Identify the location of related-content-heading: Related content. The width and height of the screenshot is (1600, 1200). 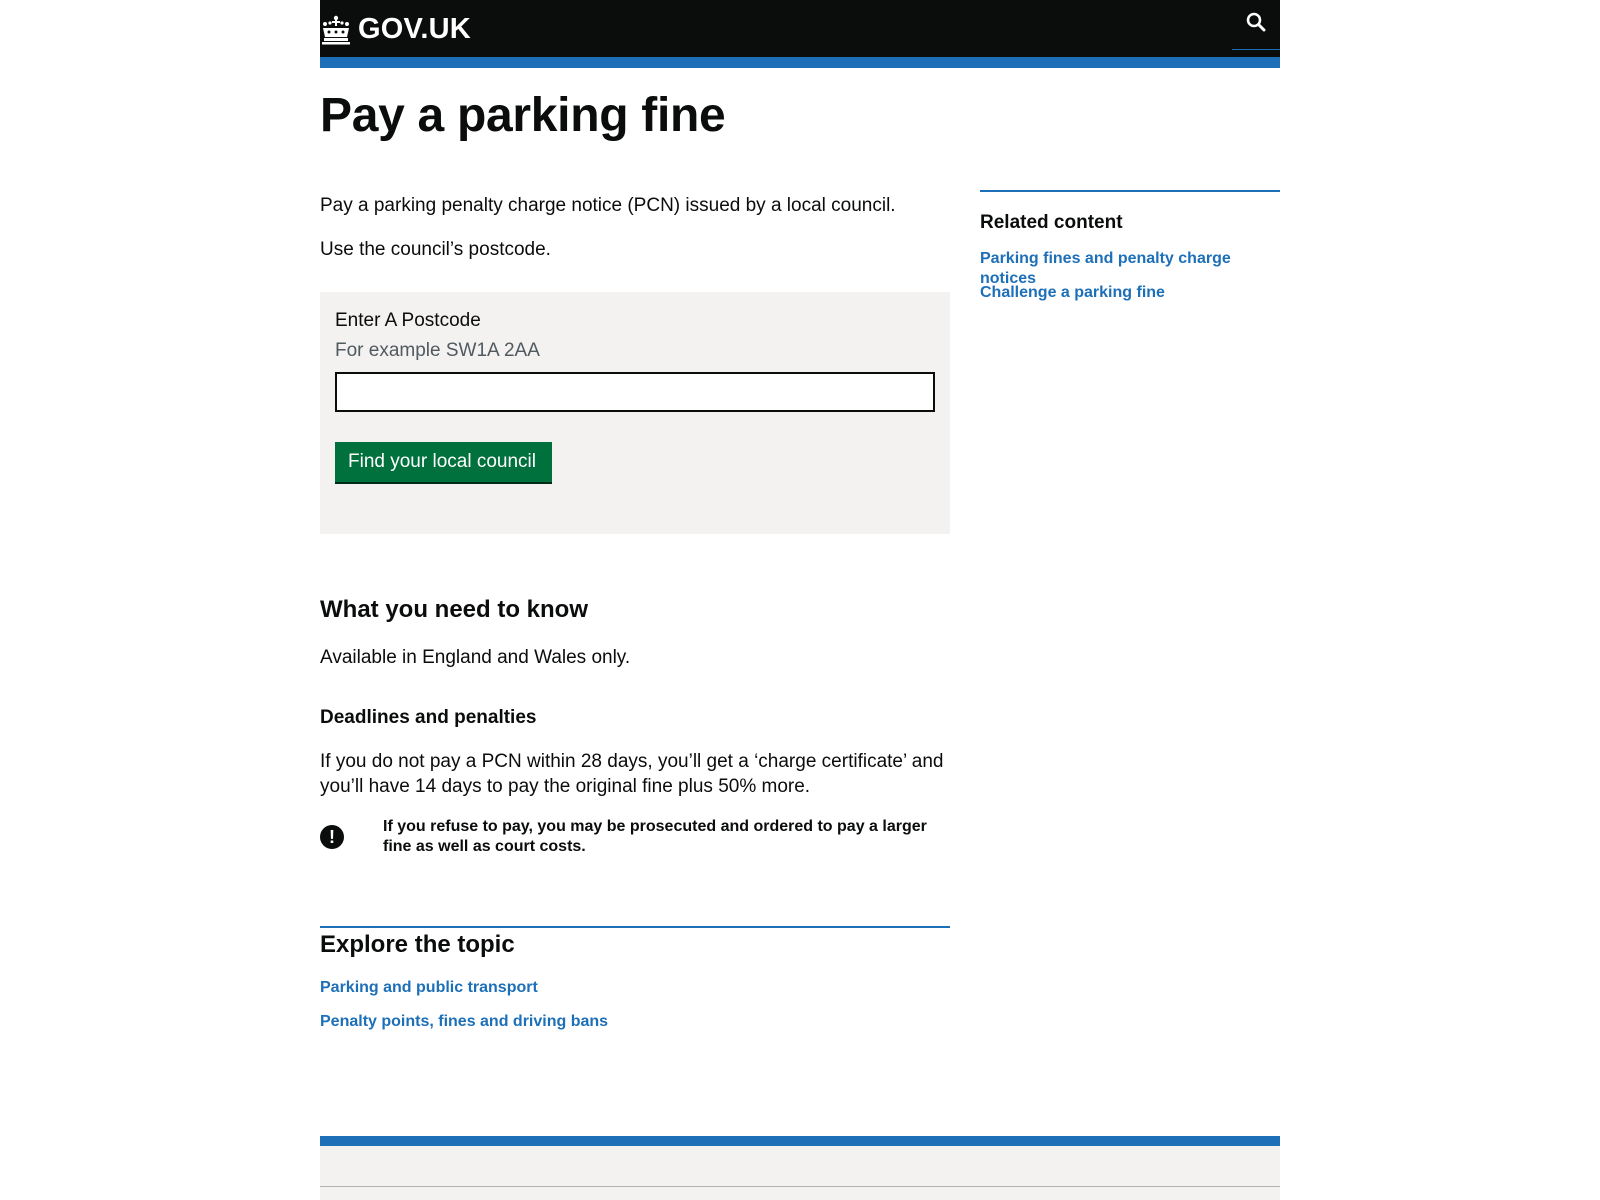
(1051, 222).